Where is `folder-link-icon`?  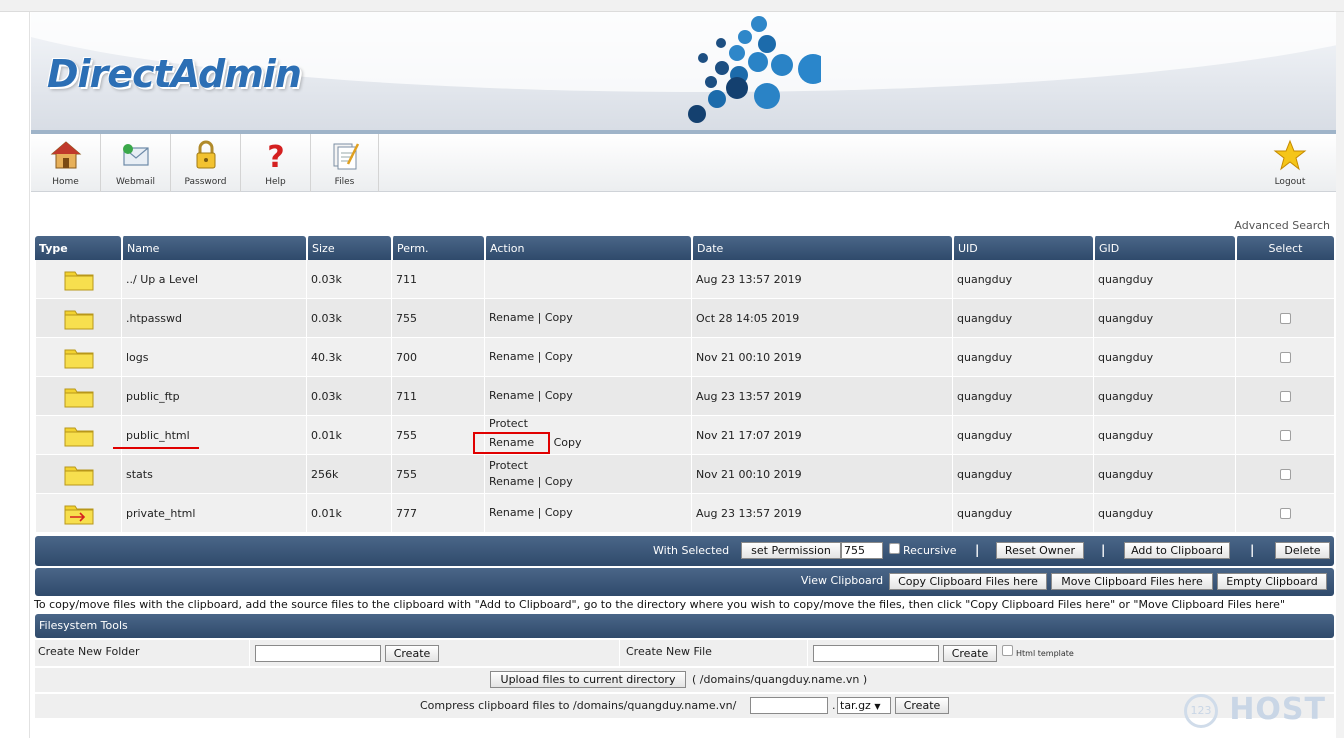
folder-link-icon is located at coordinates (79, 513).